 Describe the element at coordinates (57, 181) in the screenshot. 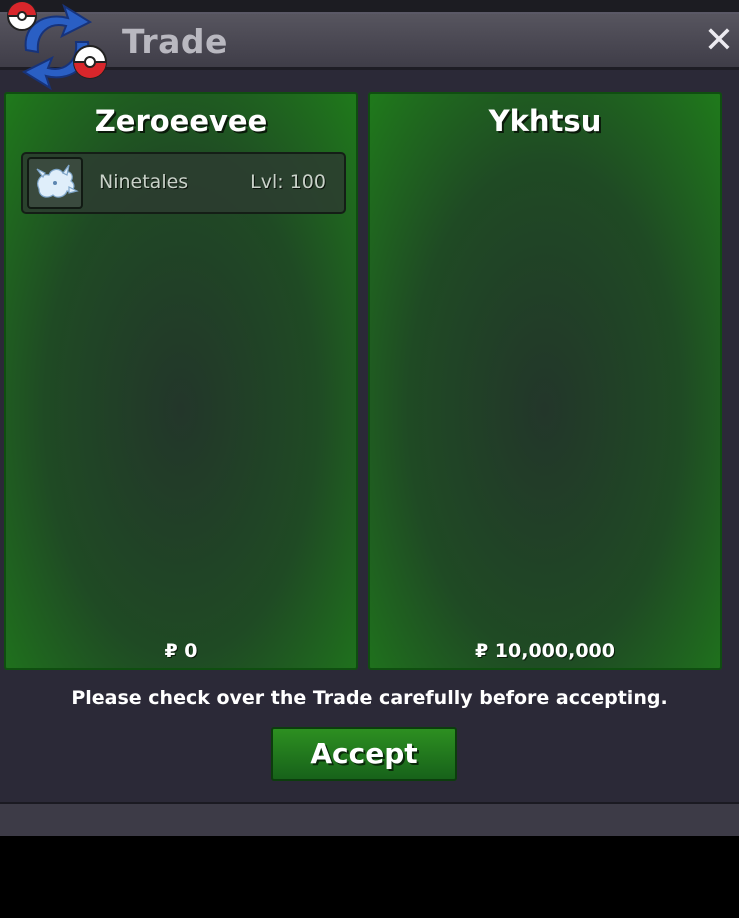

I see `ninetales-sprite-icon` at that location.